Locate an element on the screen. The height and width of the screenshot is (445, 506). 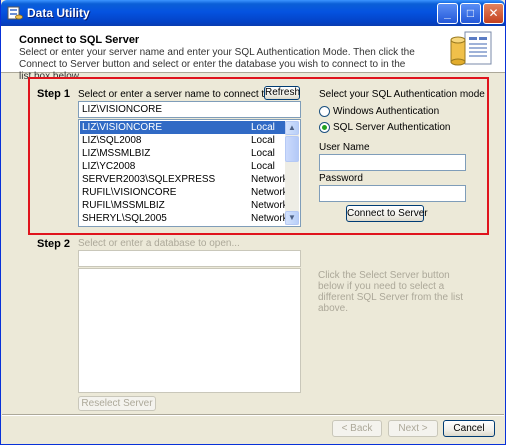
list-item: LIZ\YC2008 Local is located at coordinates (182, 166).